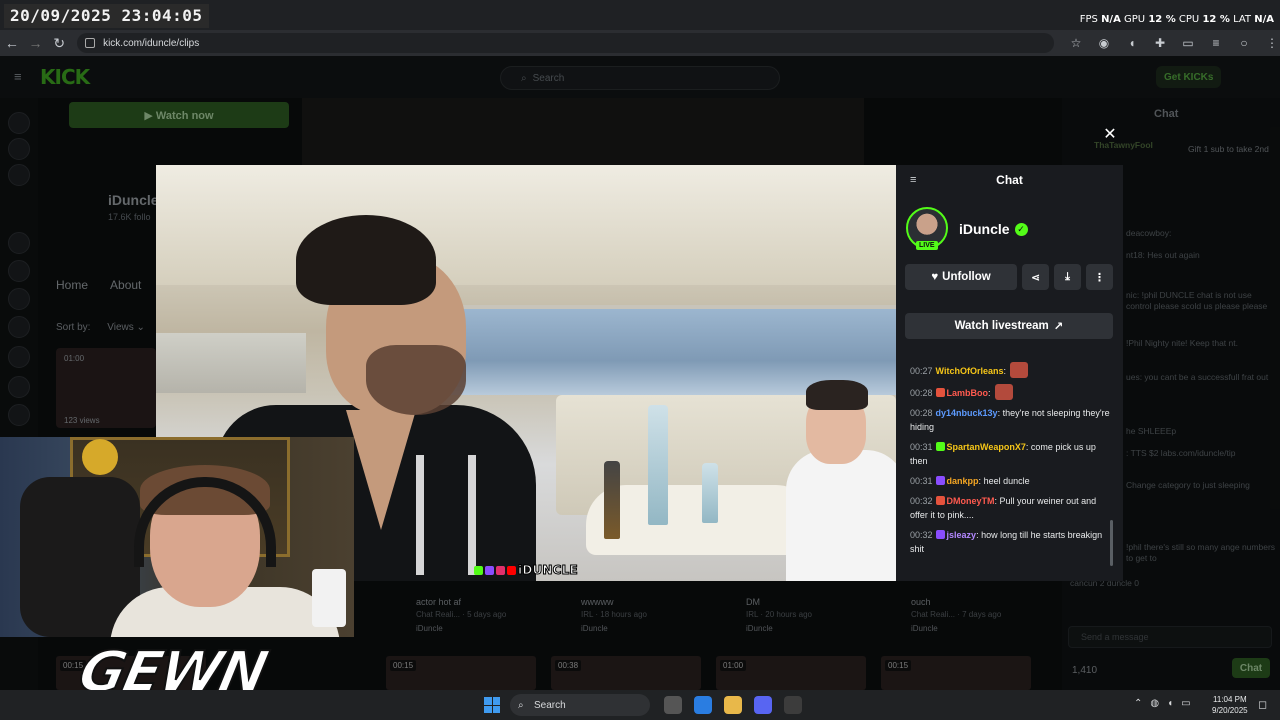 The width and height of the screenshot is (1280, 720). I want to click on chat-username: DMoneyTM, so click(971, 501).